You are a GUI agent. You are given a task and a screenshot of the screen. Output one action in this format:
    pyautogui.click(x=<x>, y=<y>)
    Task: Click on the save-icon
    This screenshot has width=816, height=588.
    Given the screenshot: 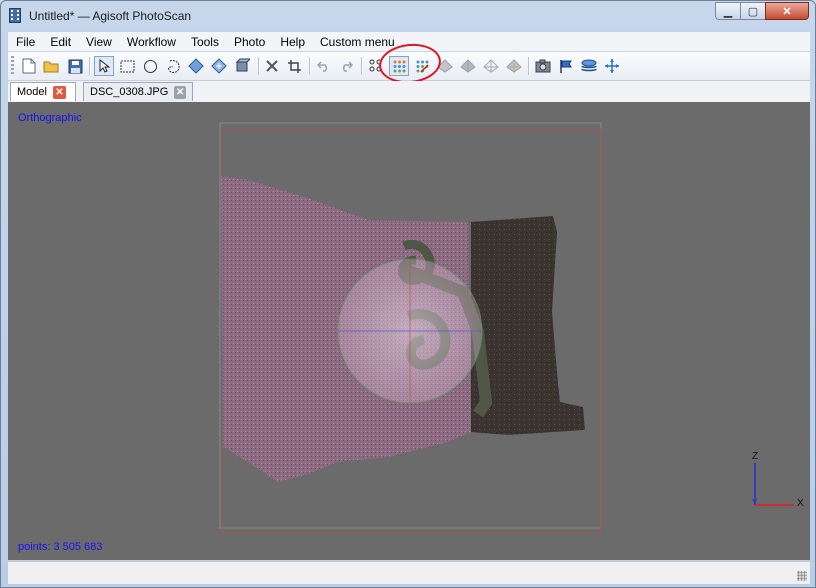 What is the action you would take?
    pyautogui.click(x=75, y=66)
    